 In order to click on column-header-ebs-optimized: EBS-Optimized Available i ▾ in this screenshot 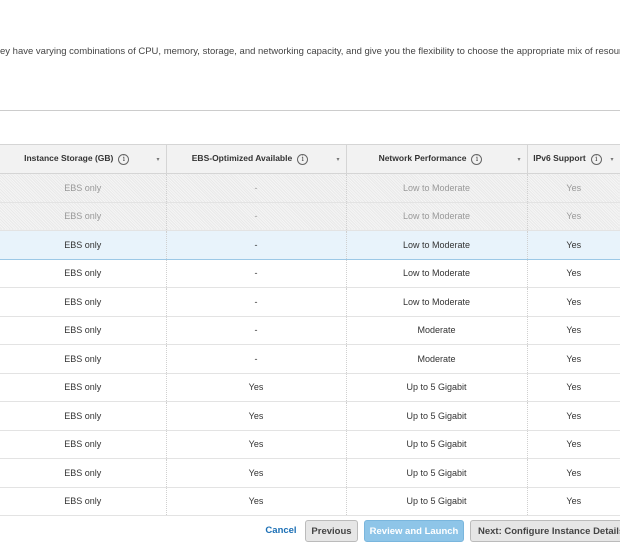, I will do `click(256, 159)`.